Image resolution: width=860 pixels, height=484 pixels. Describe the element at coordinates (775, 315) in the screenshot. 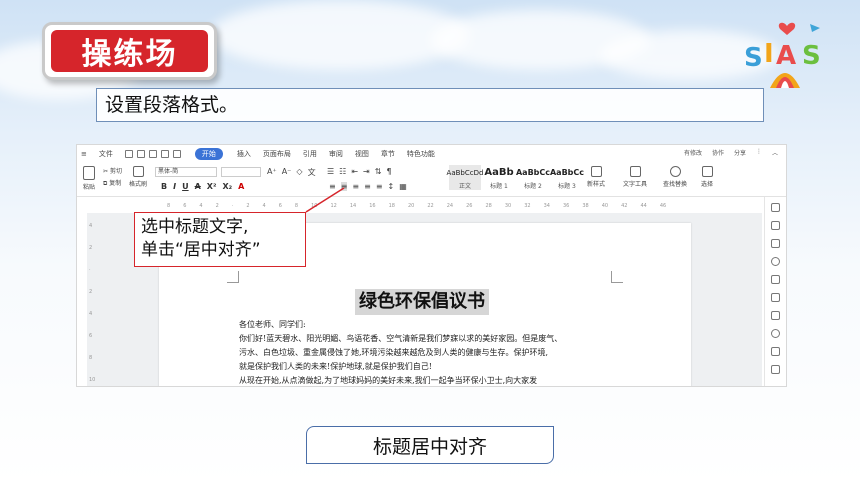

I see `adjust-icon` at that location.